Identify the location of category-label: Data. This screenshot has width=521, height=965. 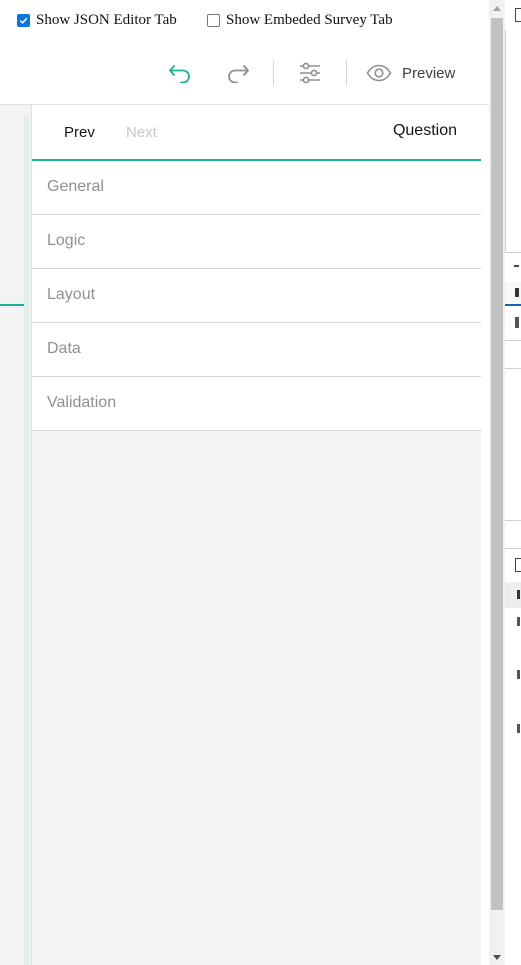
(64, 348).